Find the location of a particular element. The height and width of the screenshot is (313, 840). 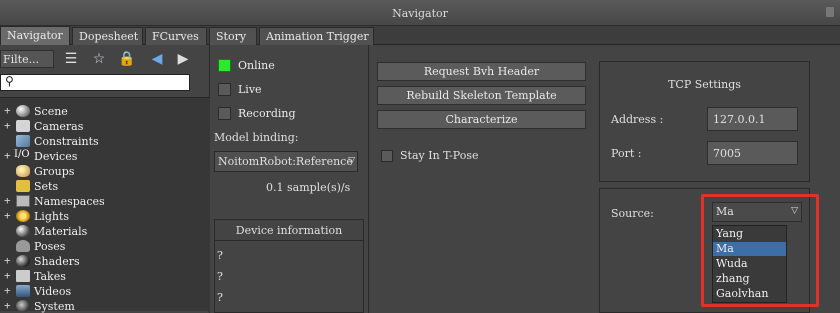

tab-story: Story is located at coordinates (233, 36).